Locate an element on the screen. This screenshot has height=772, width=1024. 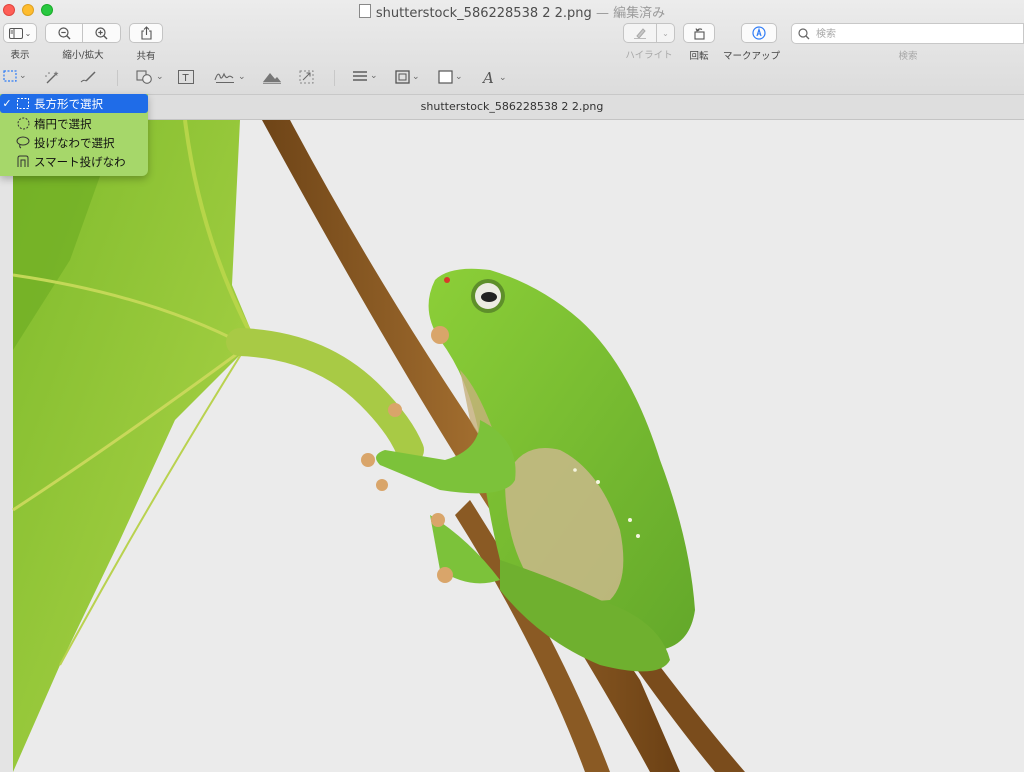
window-title: shutterstock_586228538 2 2.png — 編集済み is located at coordinates (512, 11).